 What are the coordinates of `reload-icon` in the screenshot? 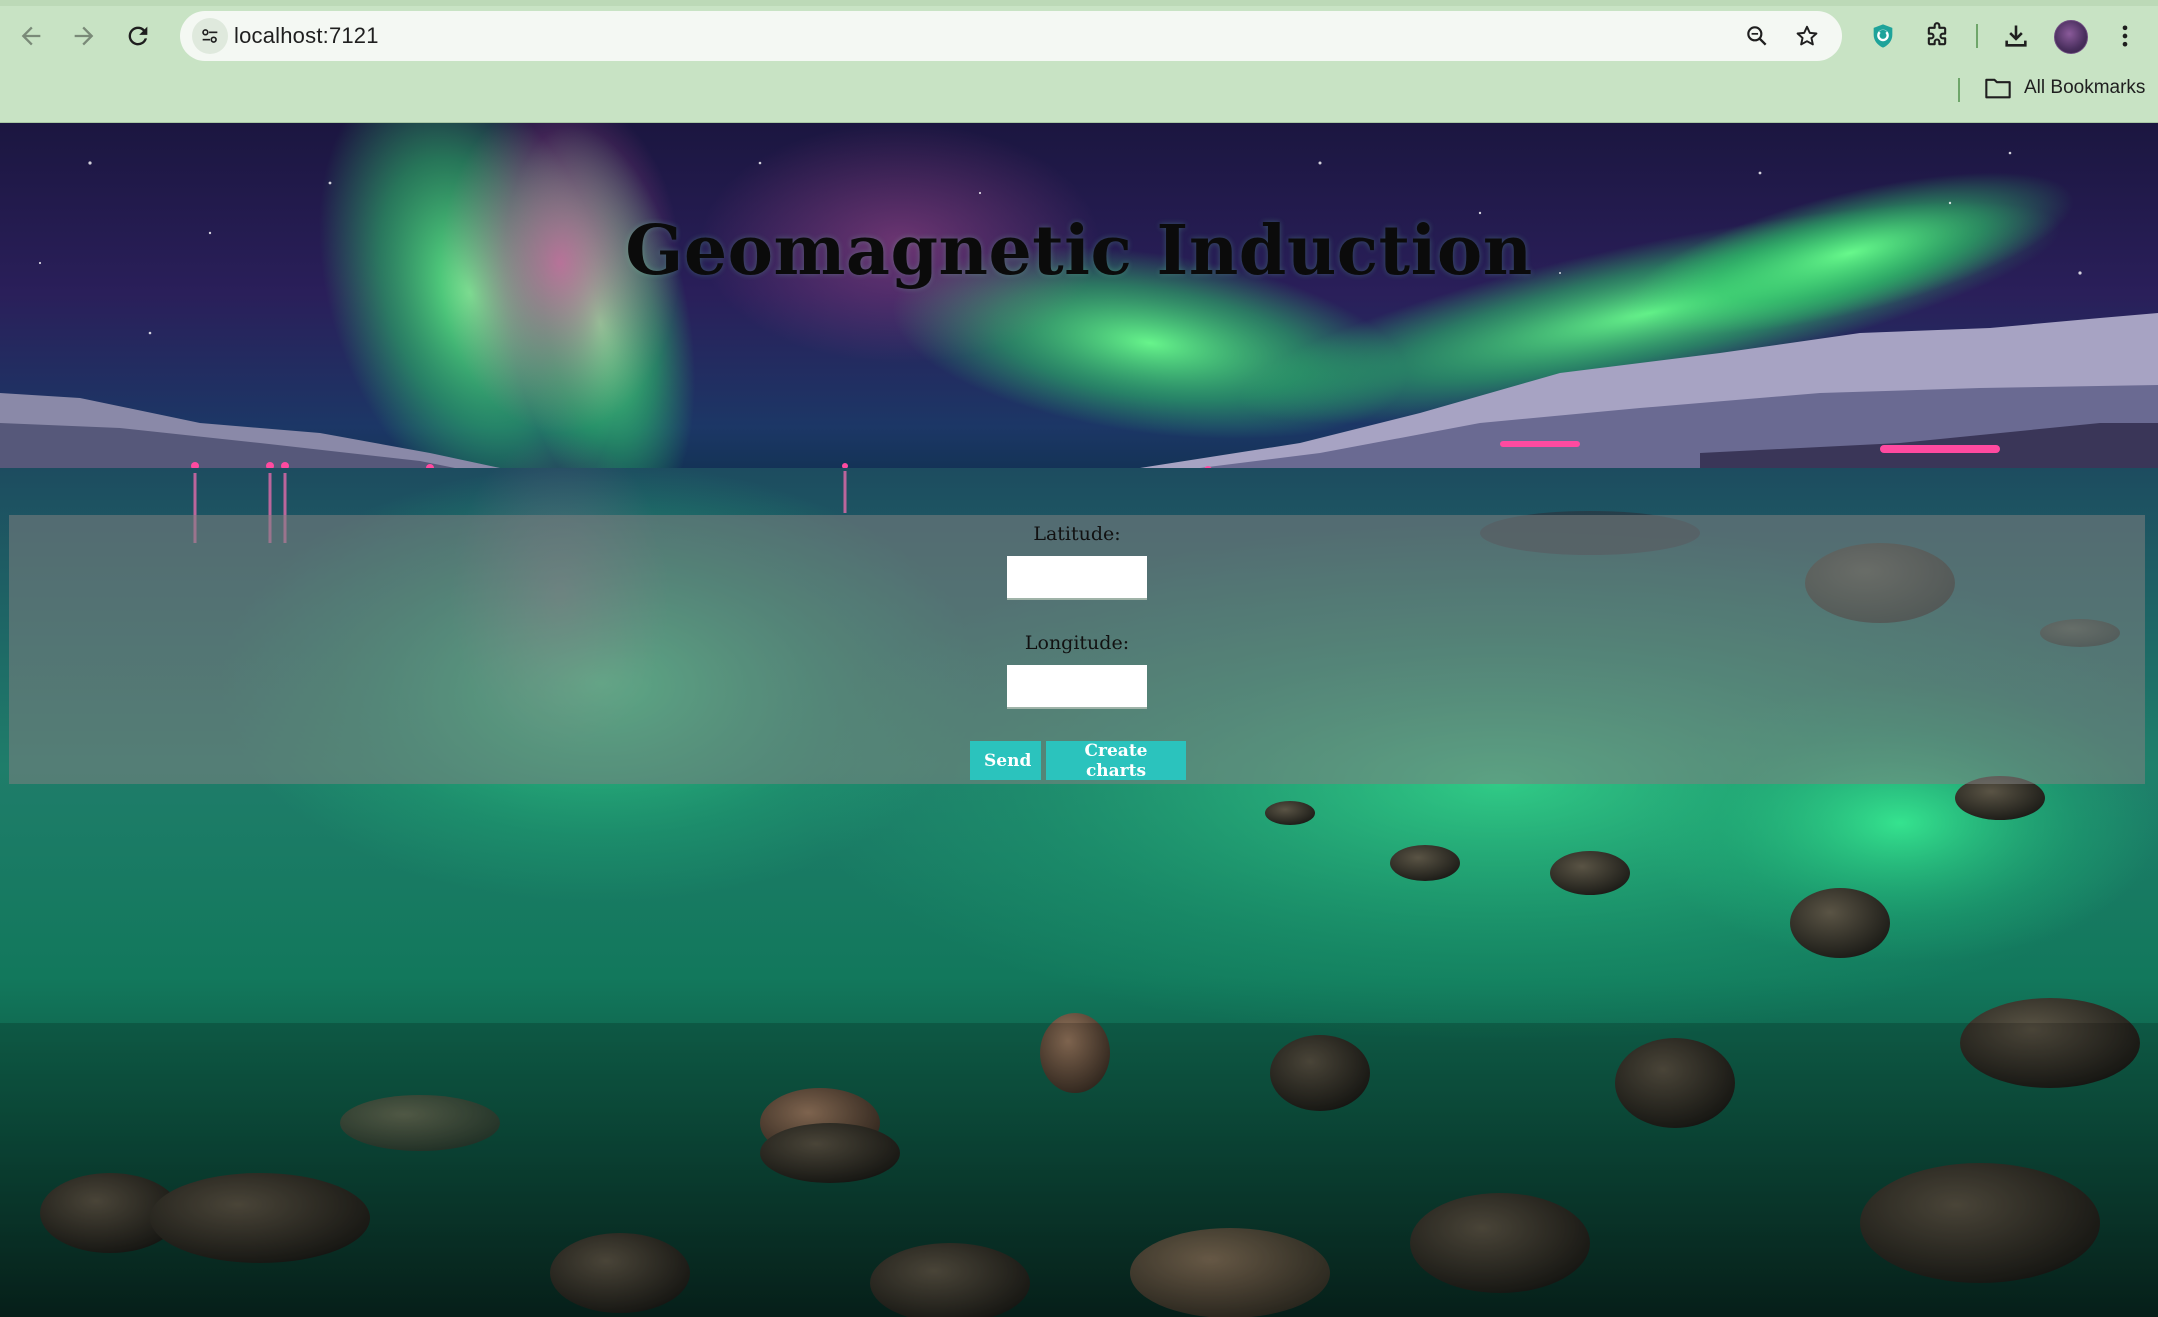 It's located at (138, 36).